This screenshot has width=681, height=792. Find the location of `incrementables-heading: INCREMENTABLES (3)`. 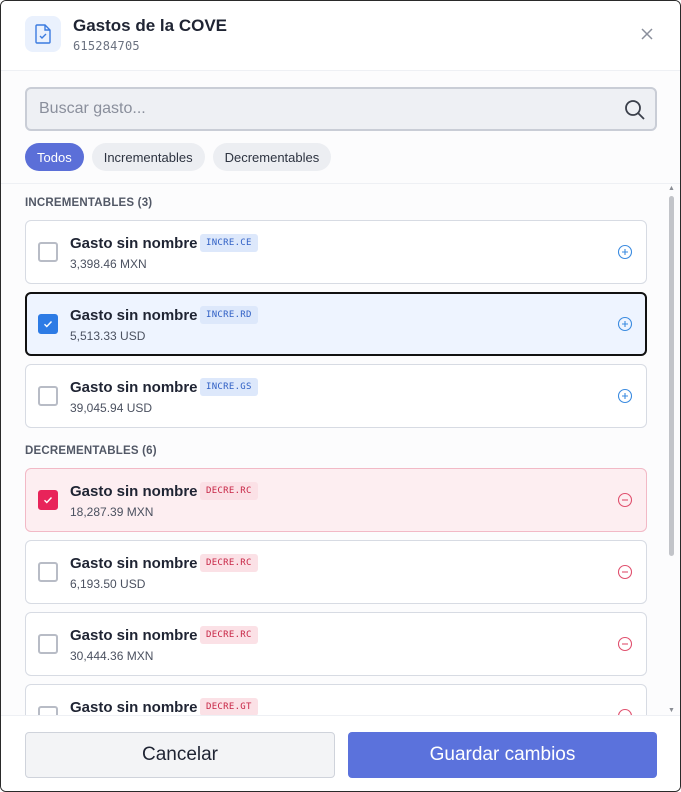

incrementables-heading: INCREMENTABLES (3) is located at coordinates (89, 203).